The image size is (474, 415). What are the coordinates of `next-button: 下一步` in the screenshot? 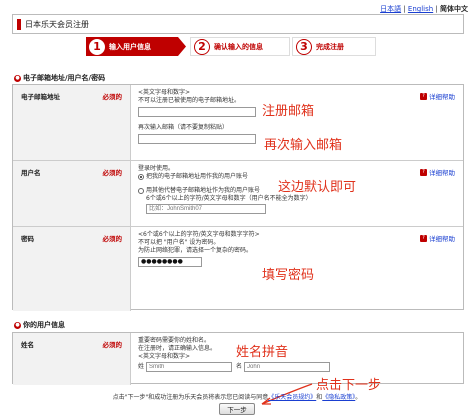 It's located at (237, 409).